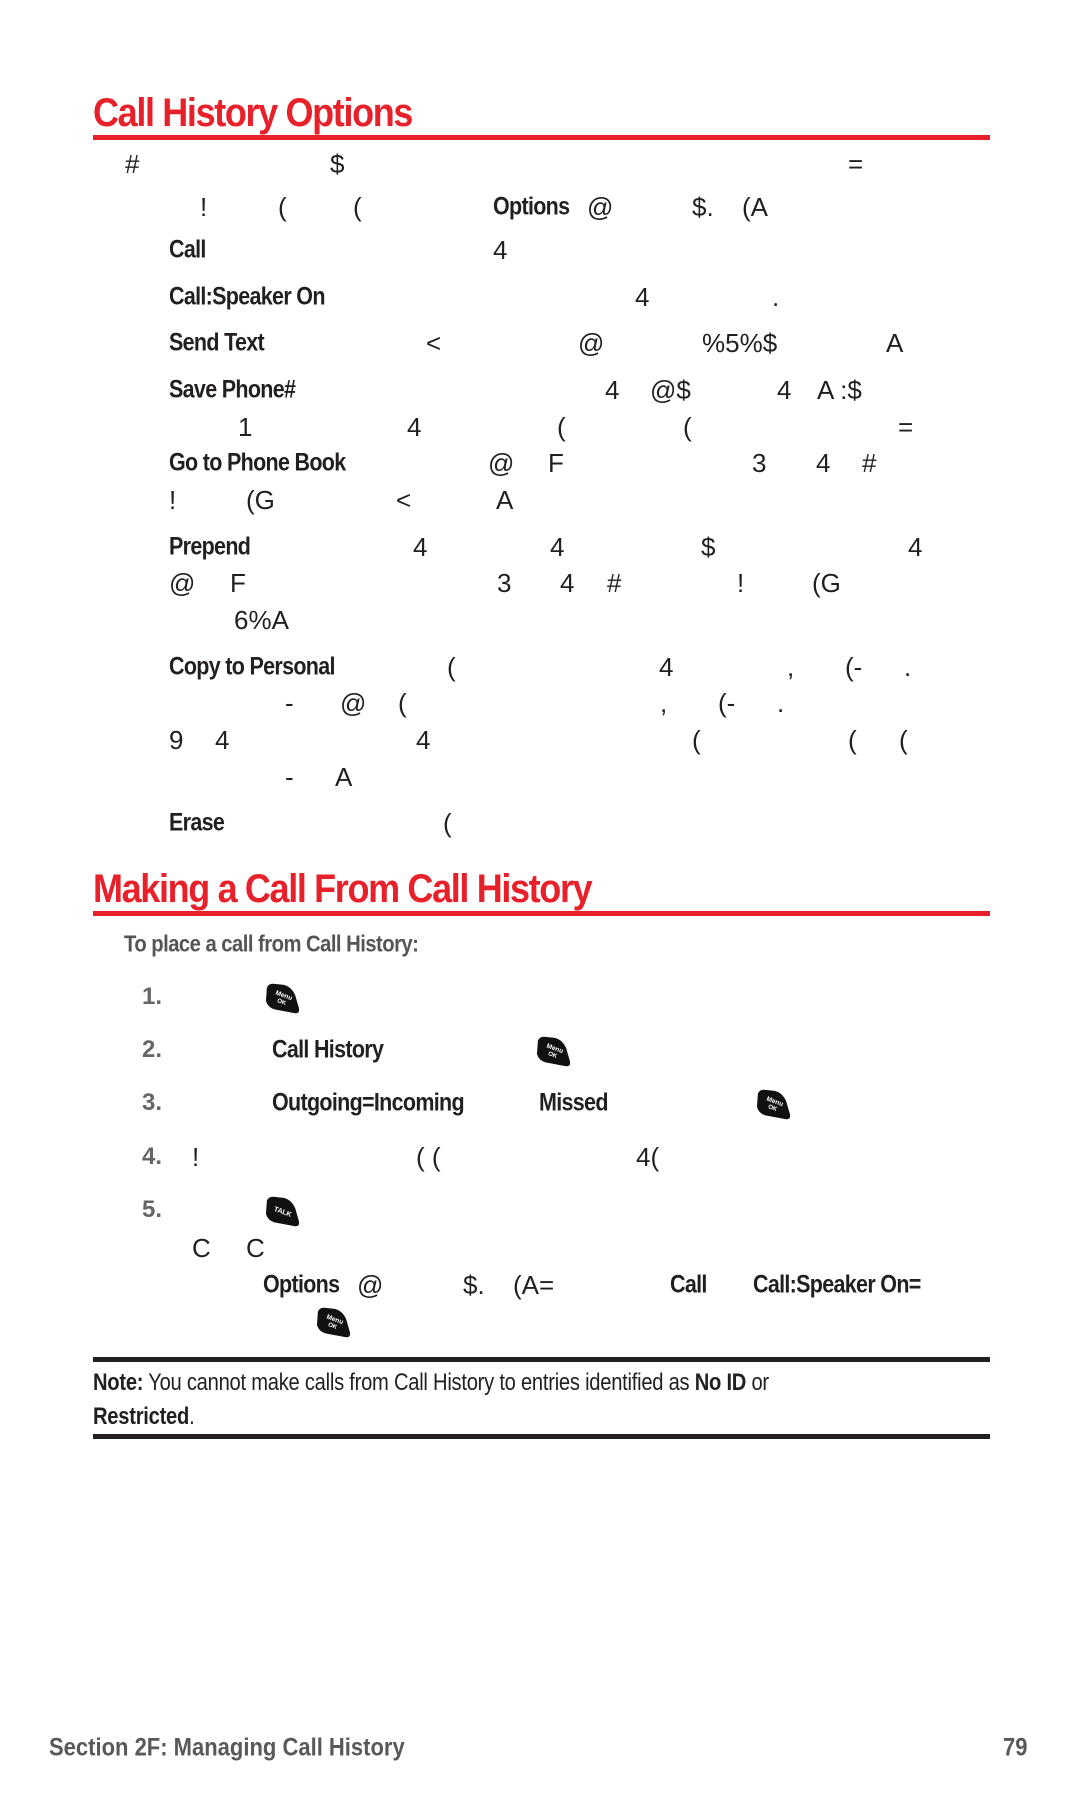 This screenshot has width=1080, height=1800. I want to click on procedure-subtitle: To place a call from Call History:, so click(271, 943).